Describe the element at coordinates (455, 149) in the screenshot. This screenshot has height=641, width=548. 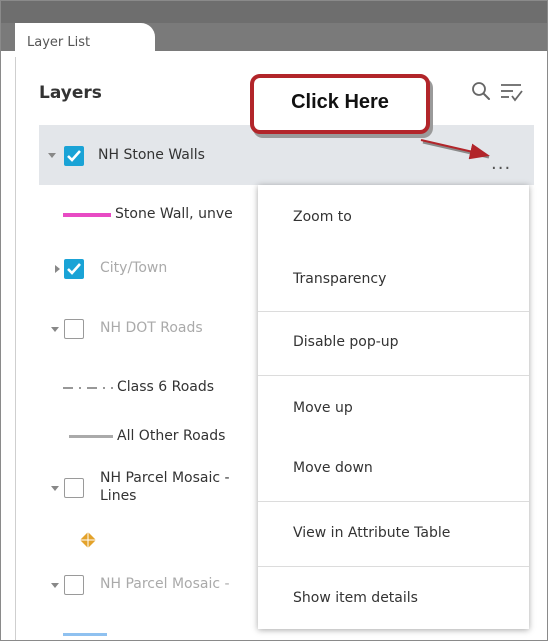
I see `callout-arrow-icon` at that location.